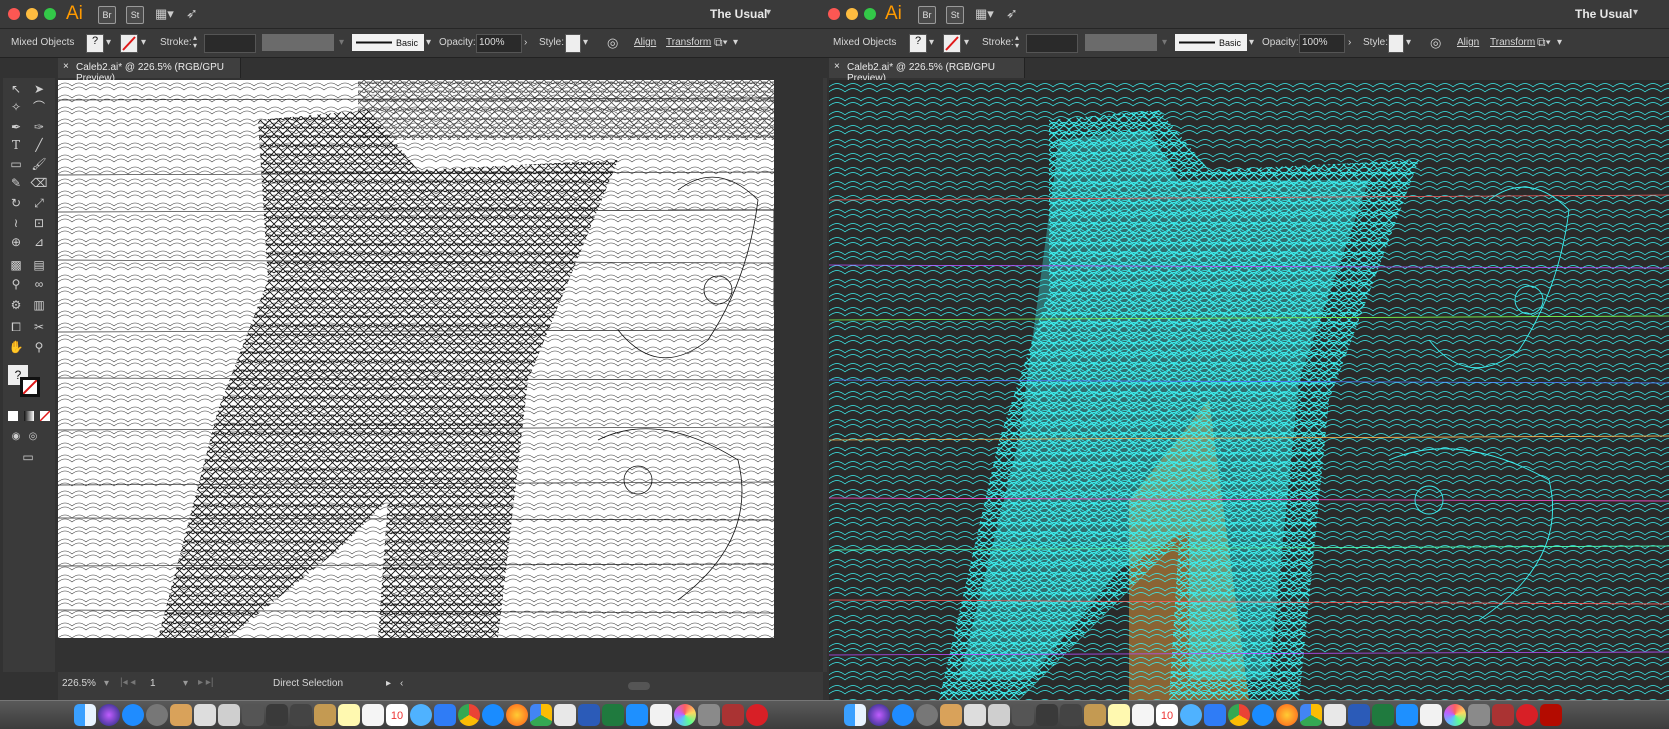 The image size is (1669, 729). What do you see at coordinates (30, 387) in the screenshot?
I see `stroke-box` at bounding box center [30, 387].